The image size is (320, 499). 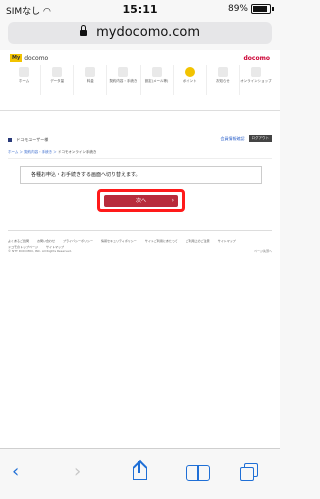 I want to click on nav-fee: 料金, so click(x=91, y=80).